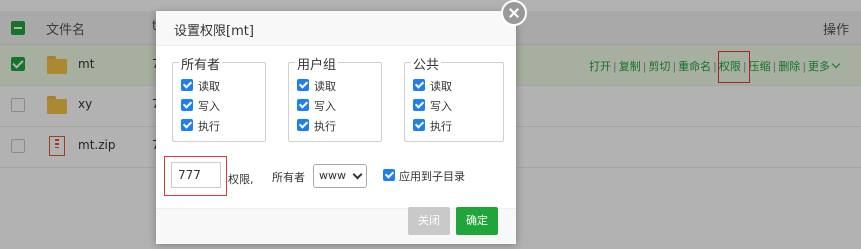  What do you see at coordinates (426, 63) in the screenshot?
I see `group-legend: 公共` at bounding box center [426, 63].